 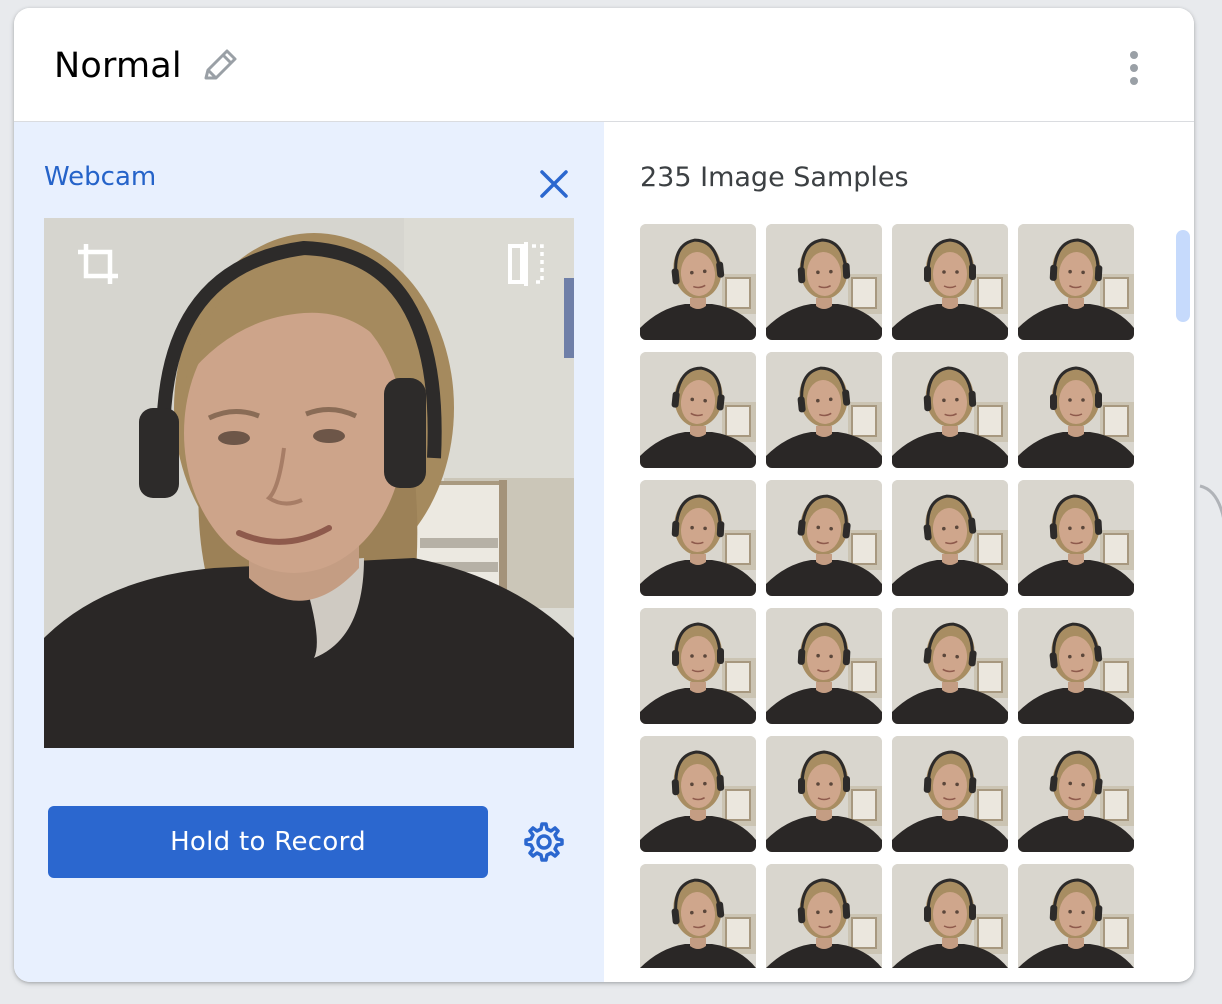 I want to click on webcam-title: Webcam, so click(x=100, y=177).